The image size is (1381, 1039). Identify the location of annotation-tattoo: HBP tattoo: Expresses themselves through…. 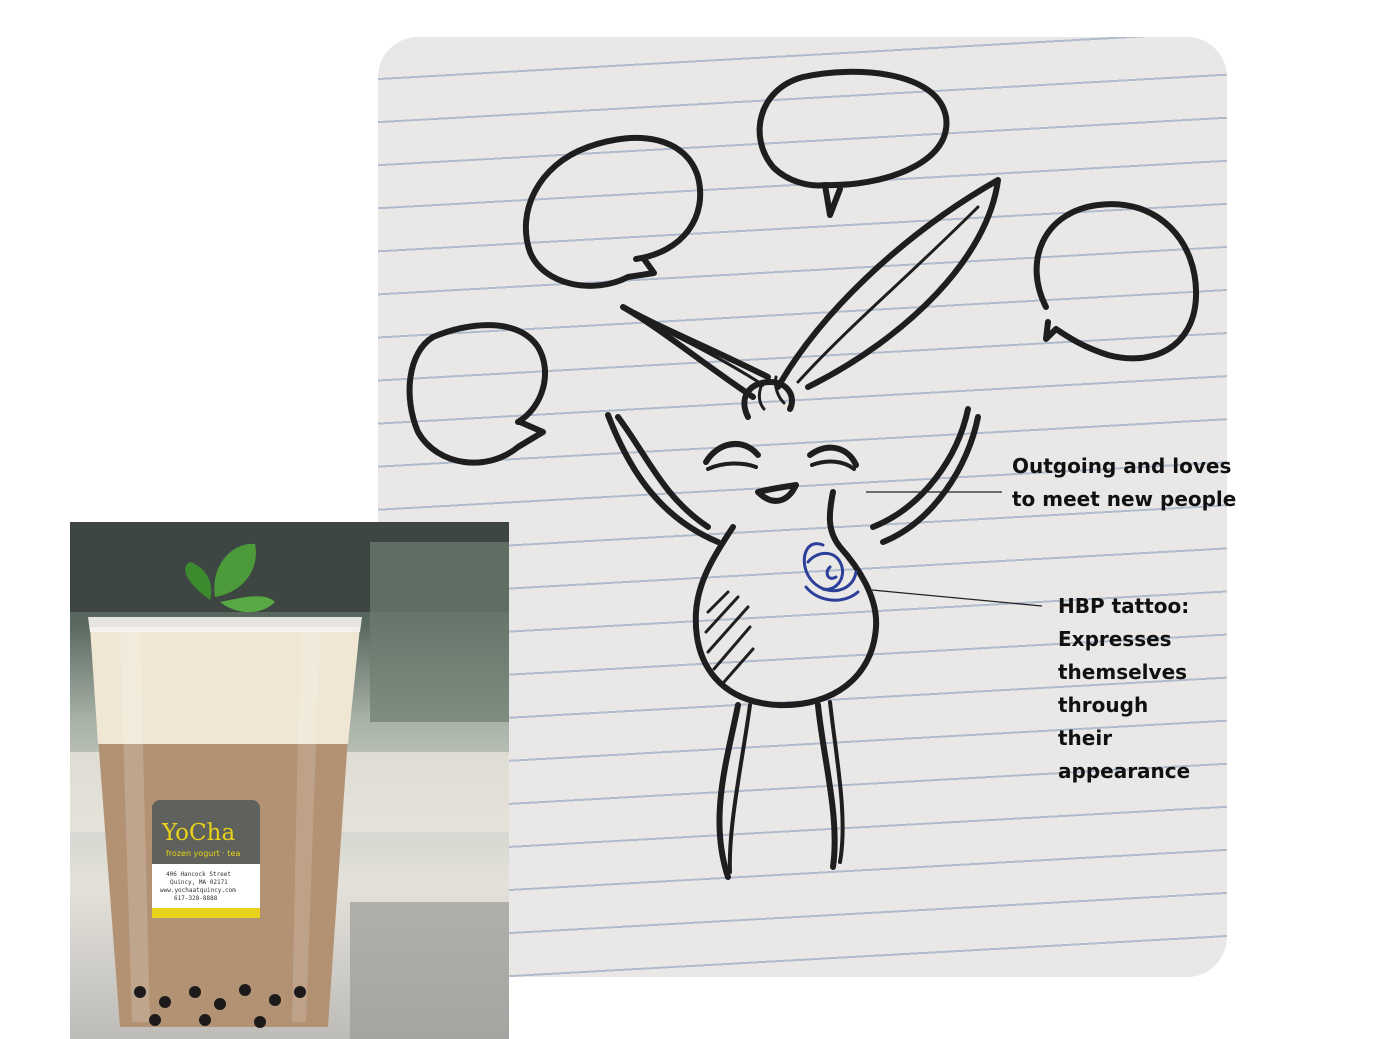
(1133, 689).